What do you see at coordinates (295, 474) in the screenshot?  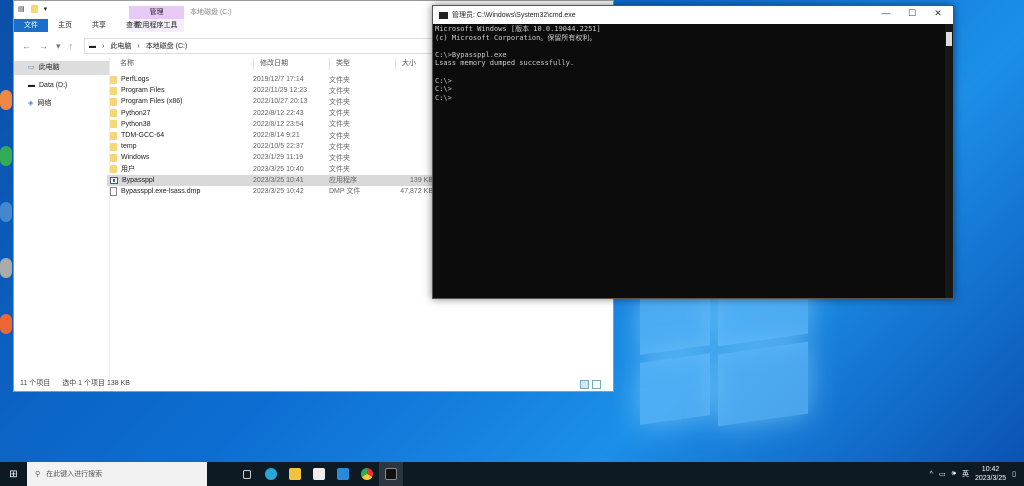 I see `file-explorer-icon` at bounding box center [295, 474].